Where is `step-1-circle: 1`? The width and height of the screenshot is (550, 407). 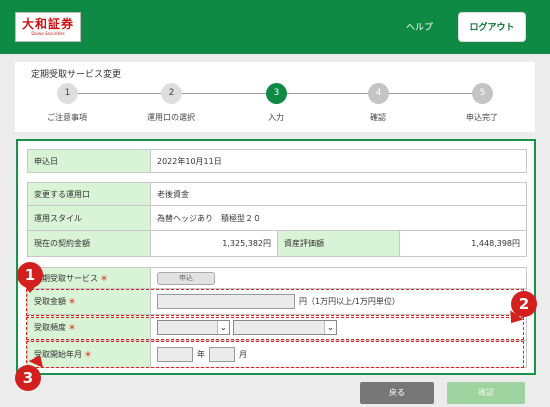
step-1-circle: 1 is located at coordinates (67, 93).